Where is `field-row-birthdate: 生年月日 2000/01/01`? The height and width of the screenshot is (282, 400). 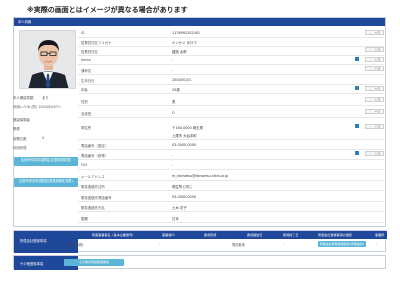
field-row-birthdate: 生年月日 2000/01/01 is located at coordinates (231, 80).